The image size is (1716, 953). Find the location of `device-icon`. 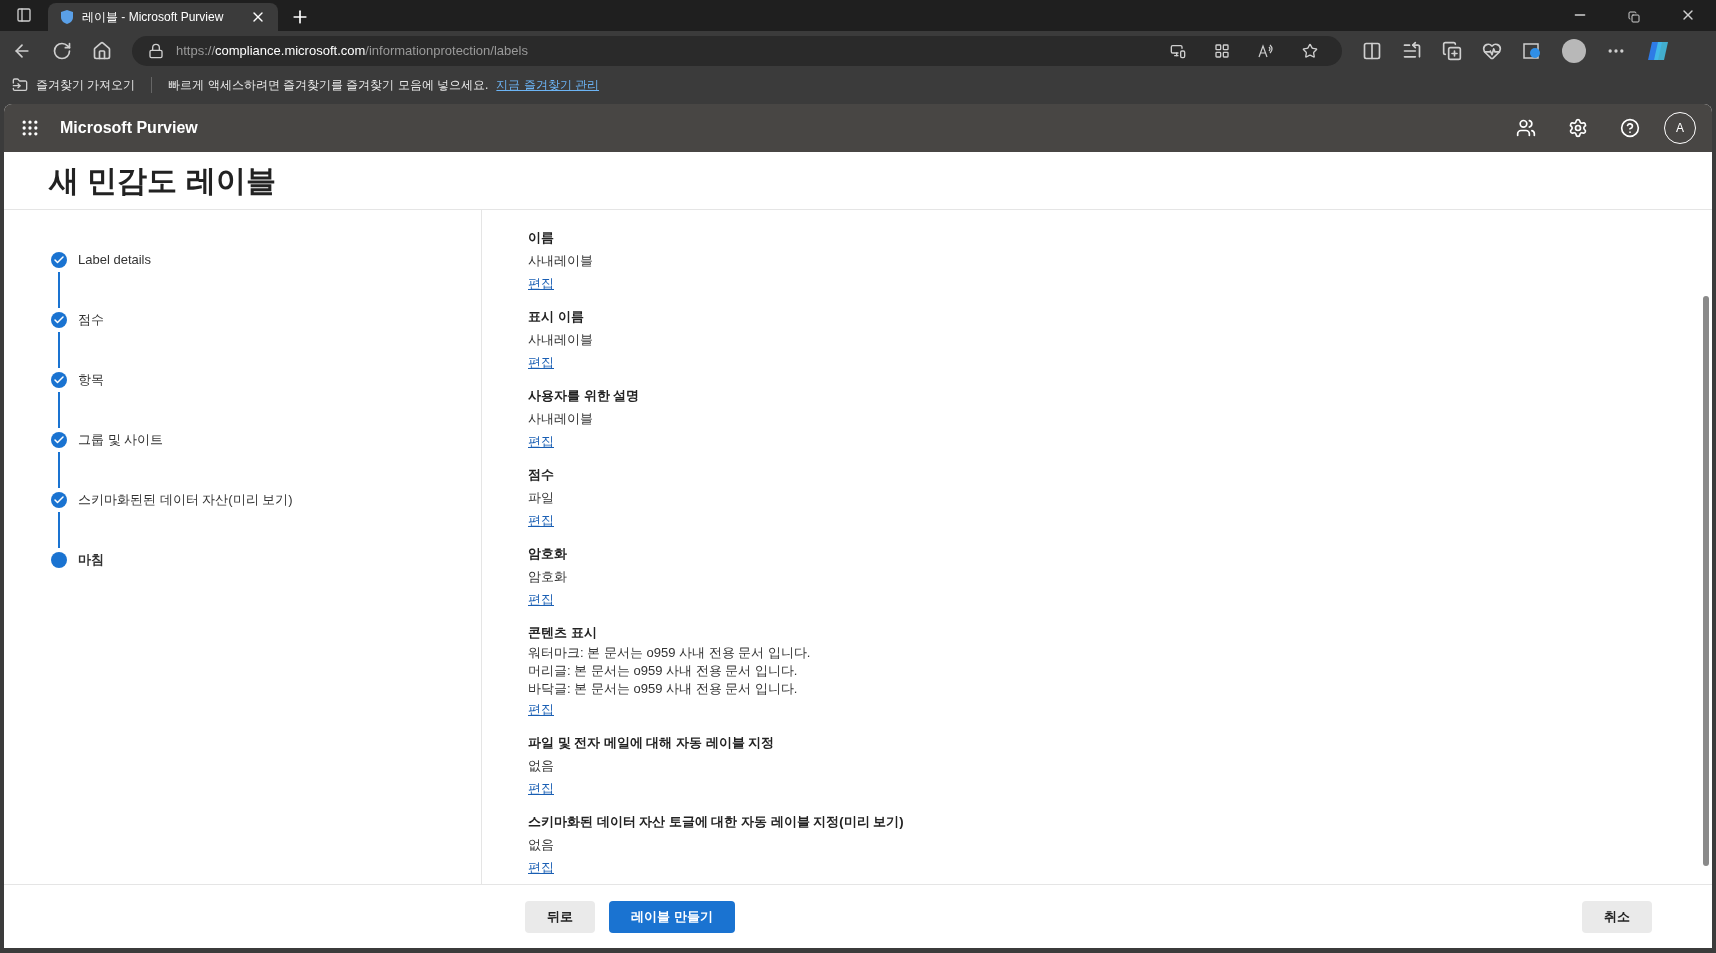

device-icon is located at coordinates (1178, 50).